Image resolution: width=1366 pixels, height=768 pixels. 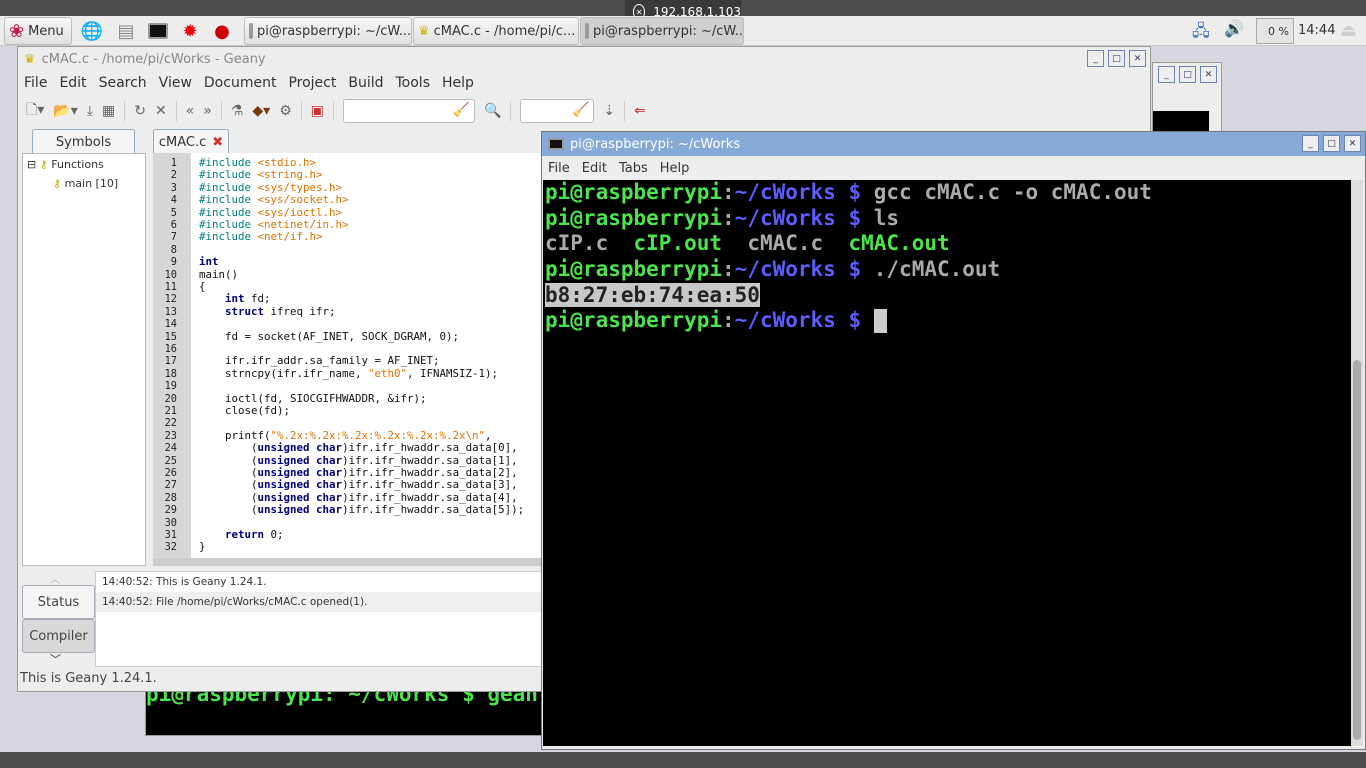 I want to click on code-line: 9 int, so click(x=348, y=262).